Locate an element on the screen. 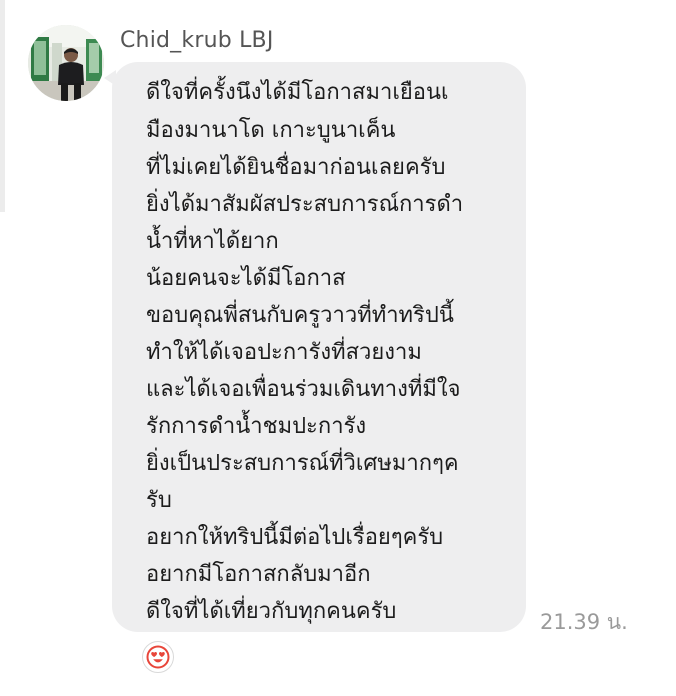  message-line: น้ำที่หาได้ยาก is located at coordinates (212, 241).